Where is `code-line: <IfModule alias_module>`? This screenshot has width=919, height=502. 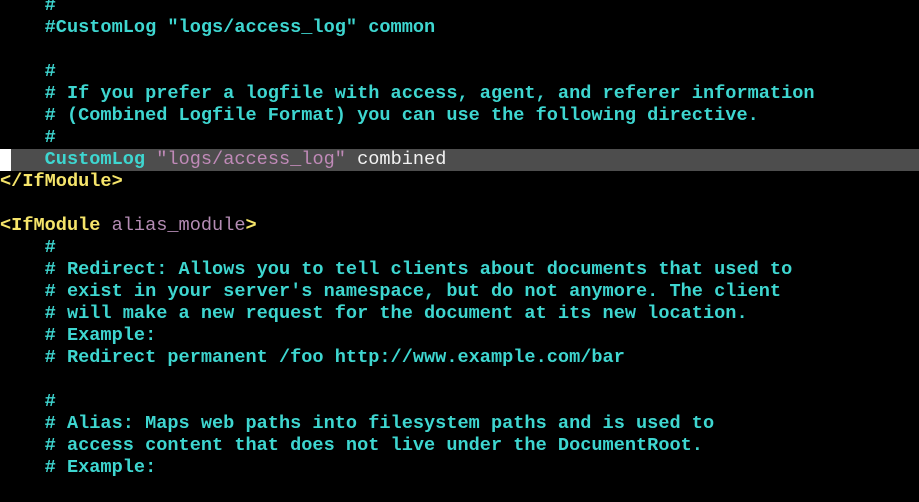 code-line: <IfModule alias_module> is located at coordinates (459, 226).